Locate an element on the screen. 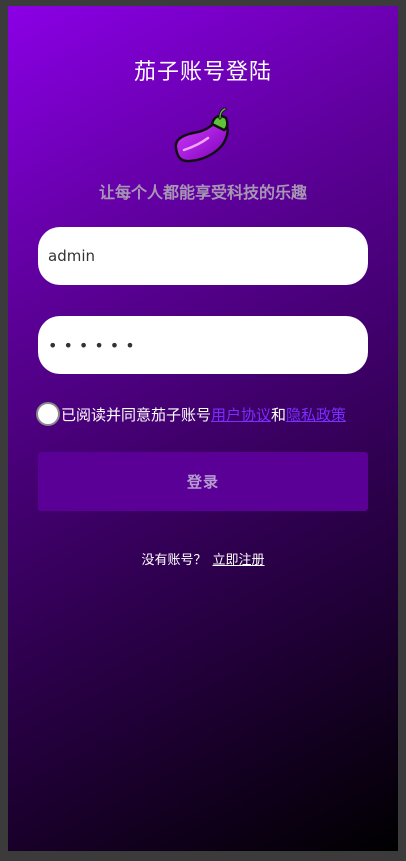 The height and width of the screenshot is (861, 406). register-row: 没有账号？ 立即注册 is located at coordinates (203, 558).